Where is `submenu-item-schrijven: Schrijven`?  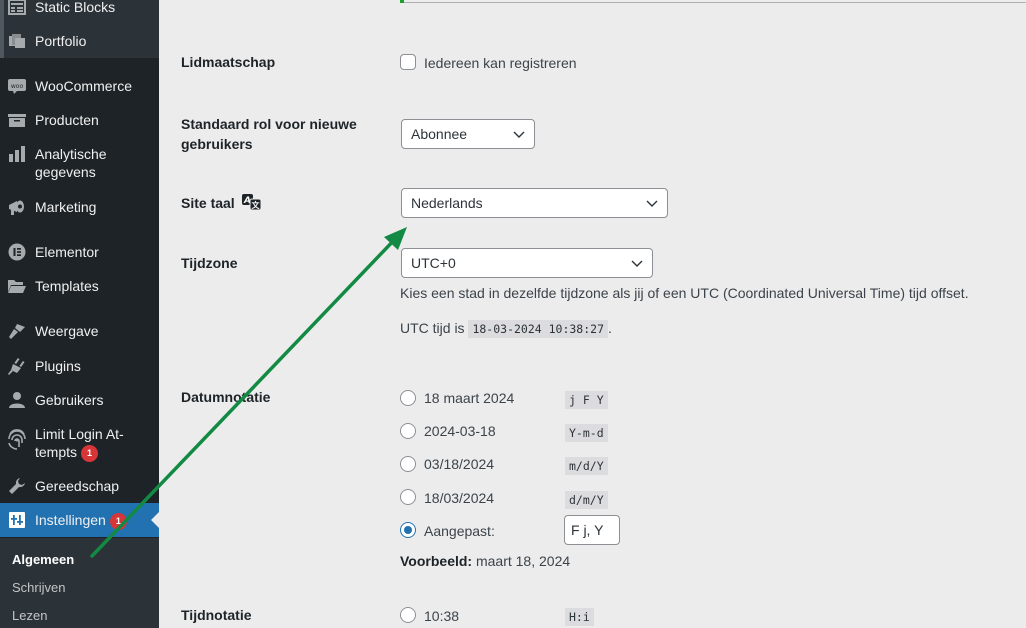 submenu-item-schrijven: Schrijven is located at coordinates (38, 587).